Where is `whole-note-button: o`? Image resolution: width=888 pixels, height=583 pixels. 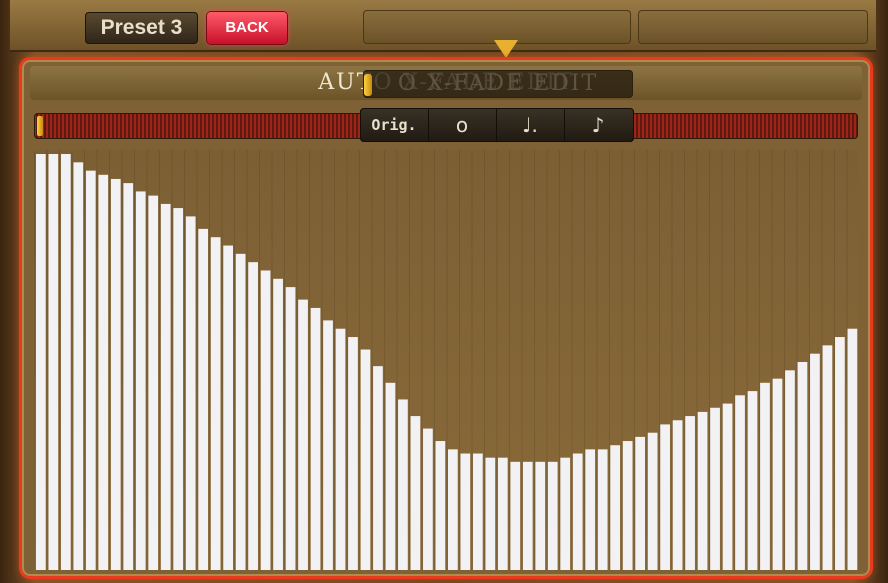 whole-note-button: o is located at coordinates (462, 125).